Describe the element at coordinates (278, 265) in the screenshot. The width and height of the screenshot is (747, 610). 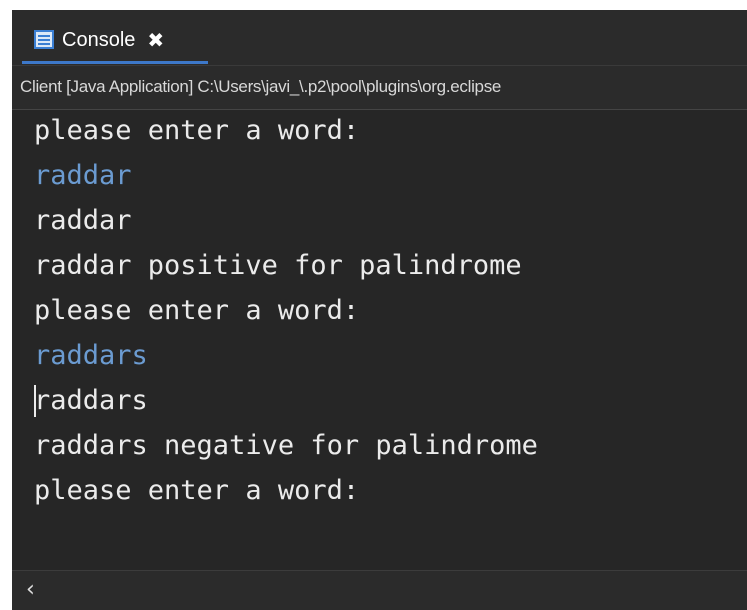
I see `console-line: raddar positive for palindrome` at that location.